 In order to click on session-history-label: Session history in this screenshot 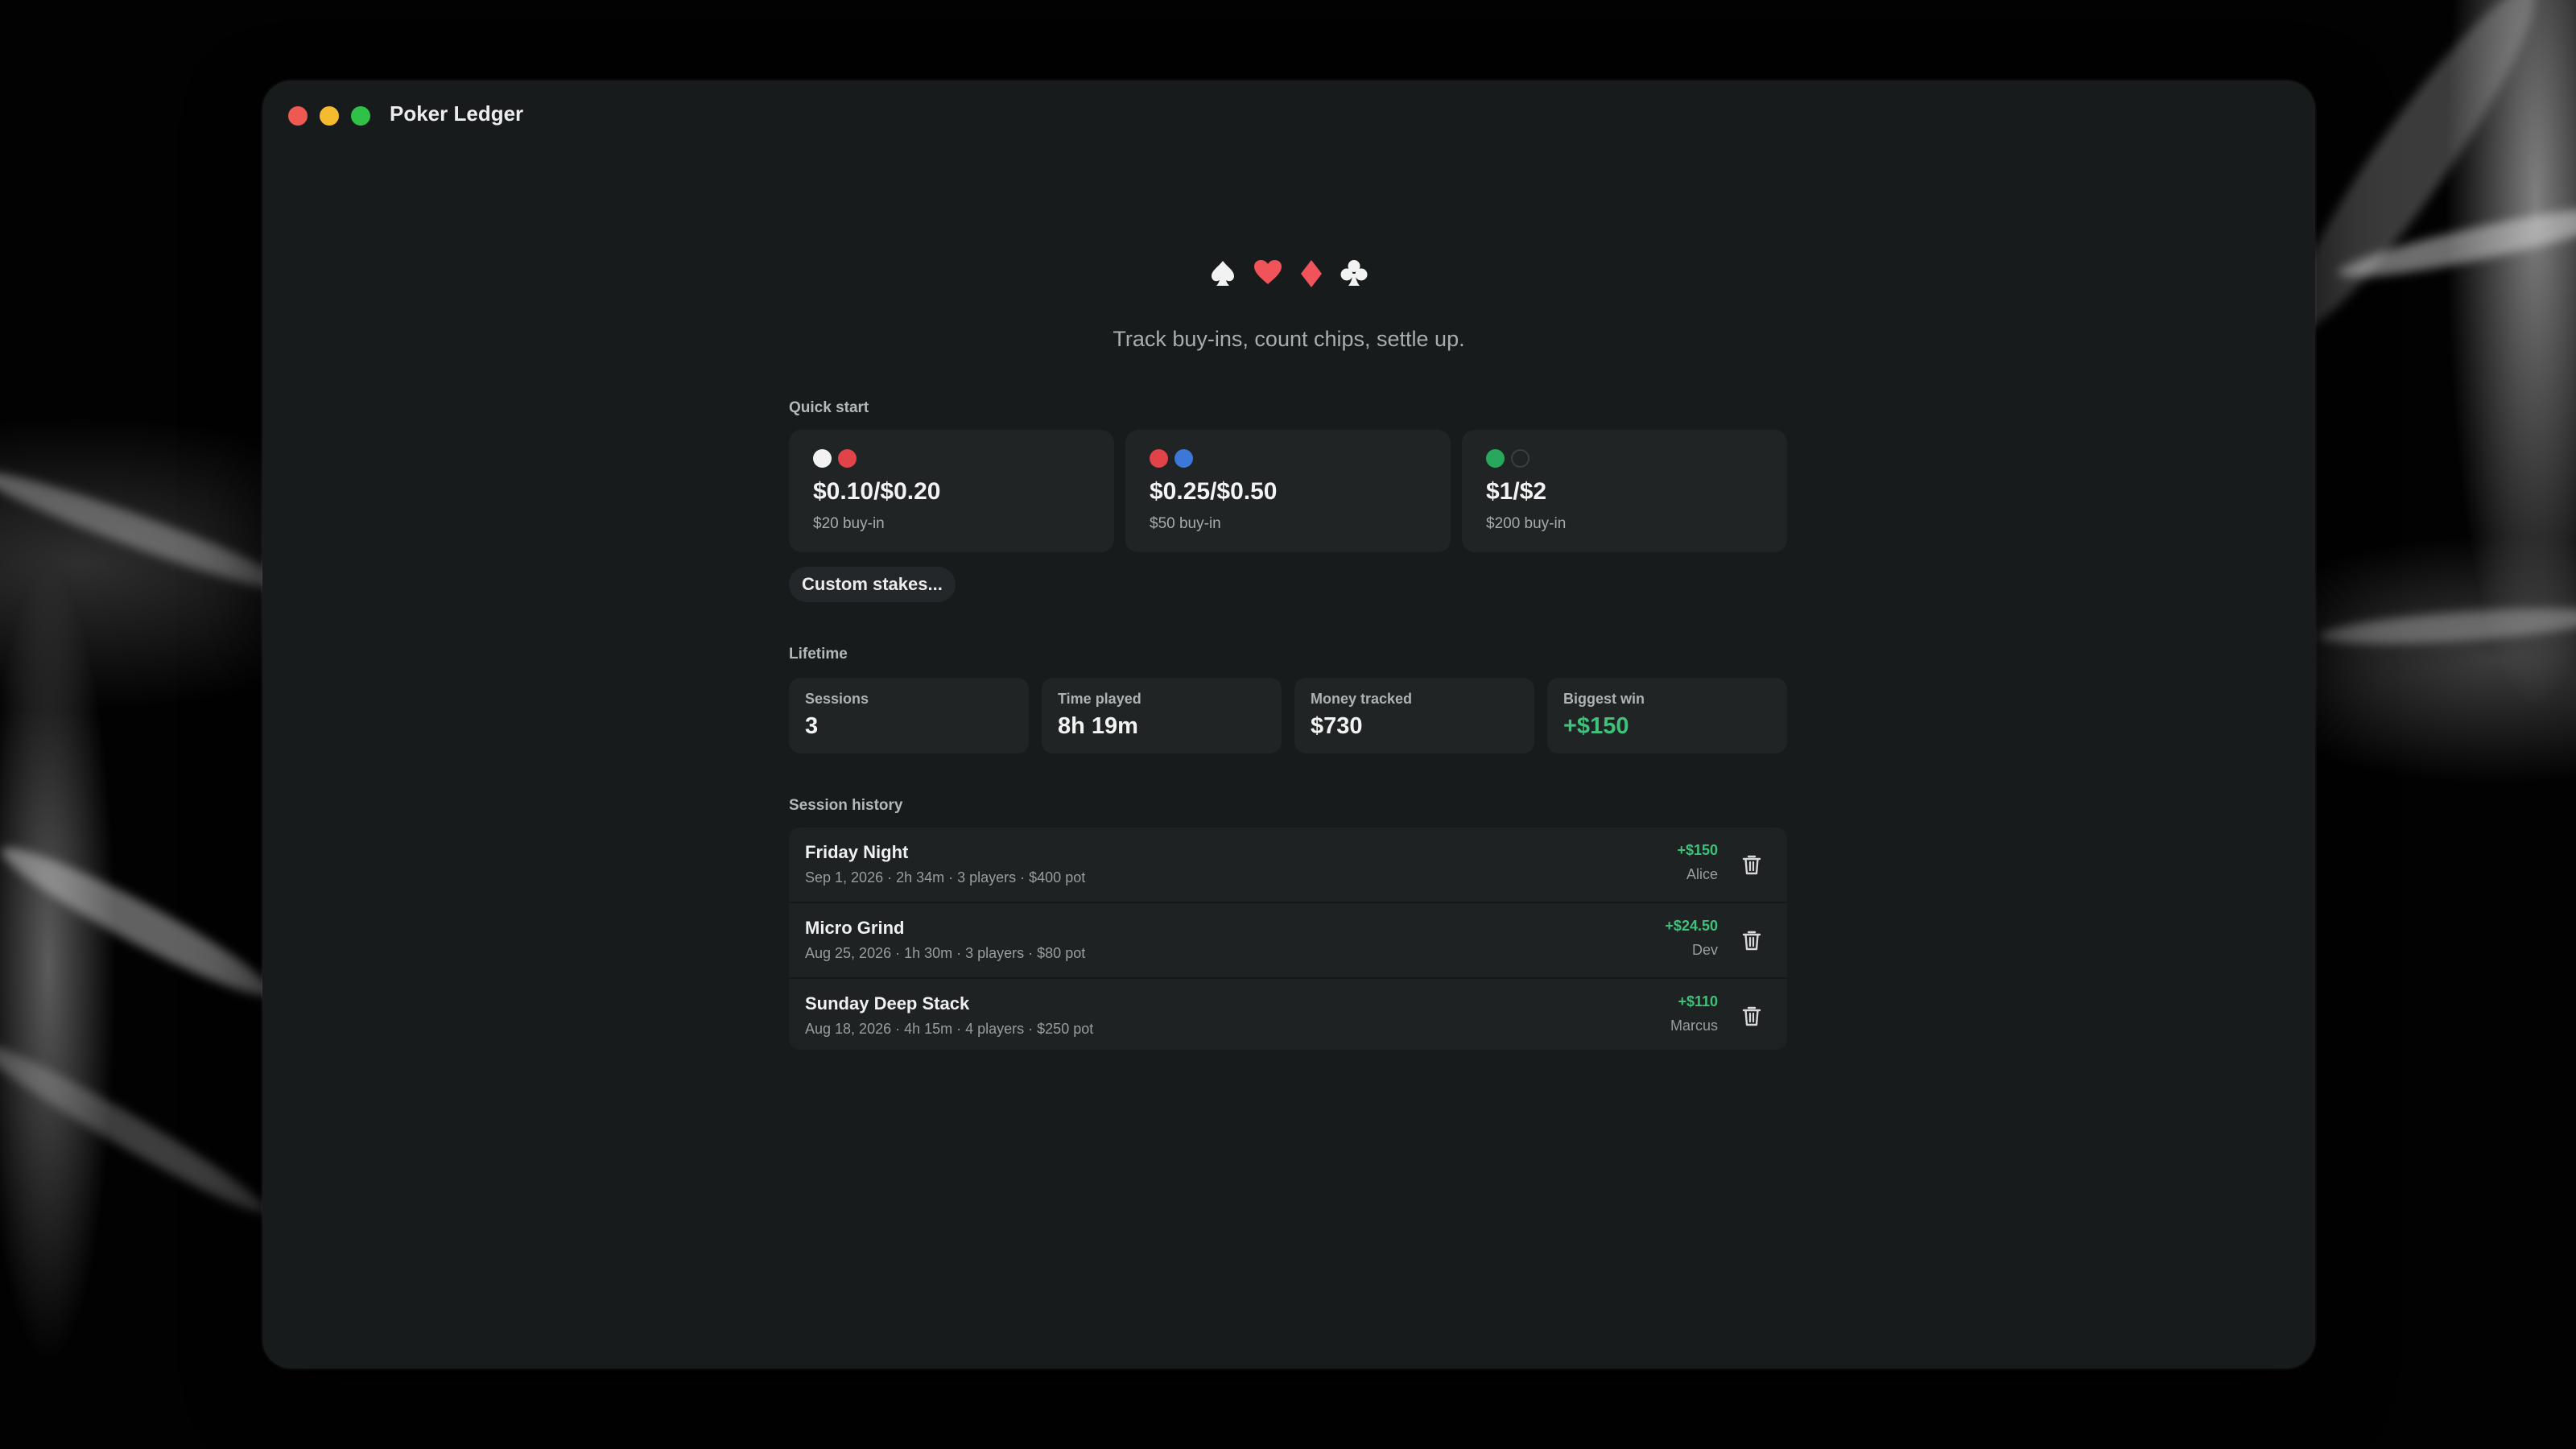, I will do `click(846, 805)`.